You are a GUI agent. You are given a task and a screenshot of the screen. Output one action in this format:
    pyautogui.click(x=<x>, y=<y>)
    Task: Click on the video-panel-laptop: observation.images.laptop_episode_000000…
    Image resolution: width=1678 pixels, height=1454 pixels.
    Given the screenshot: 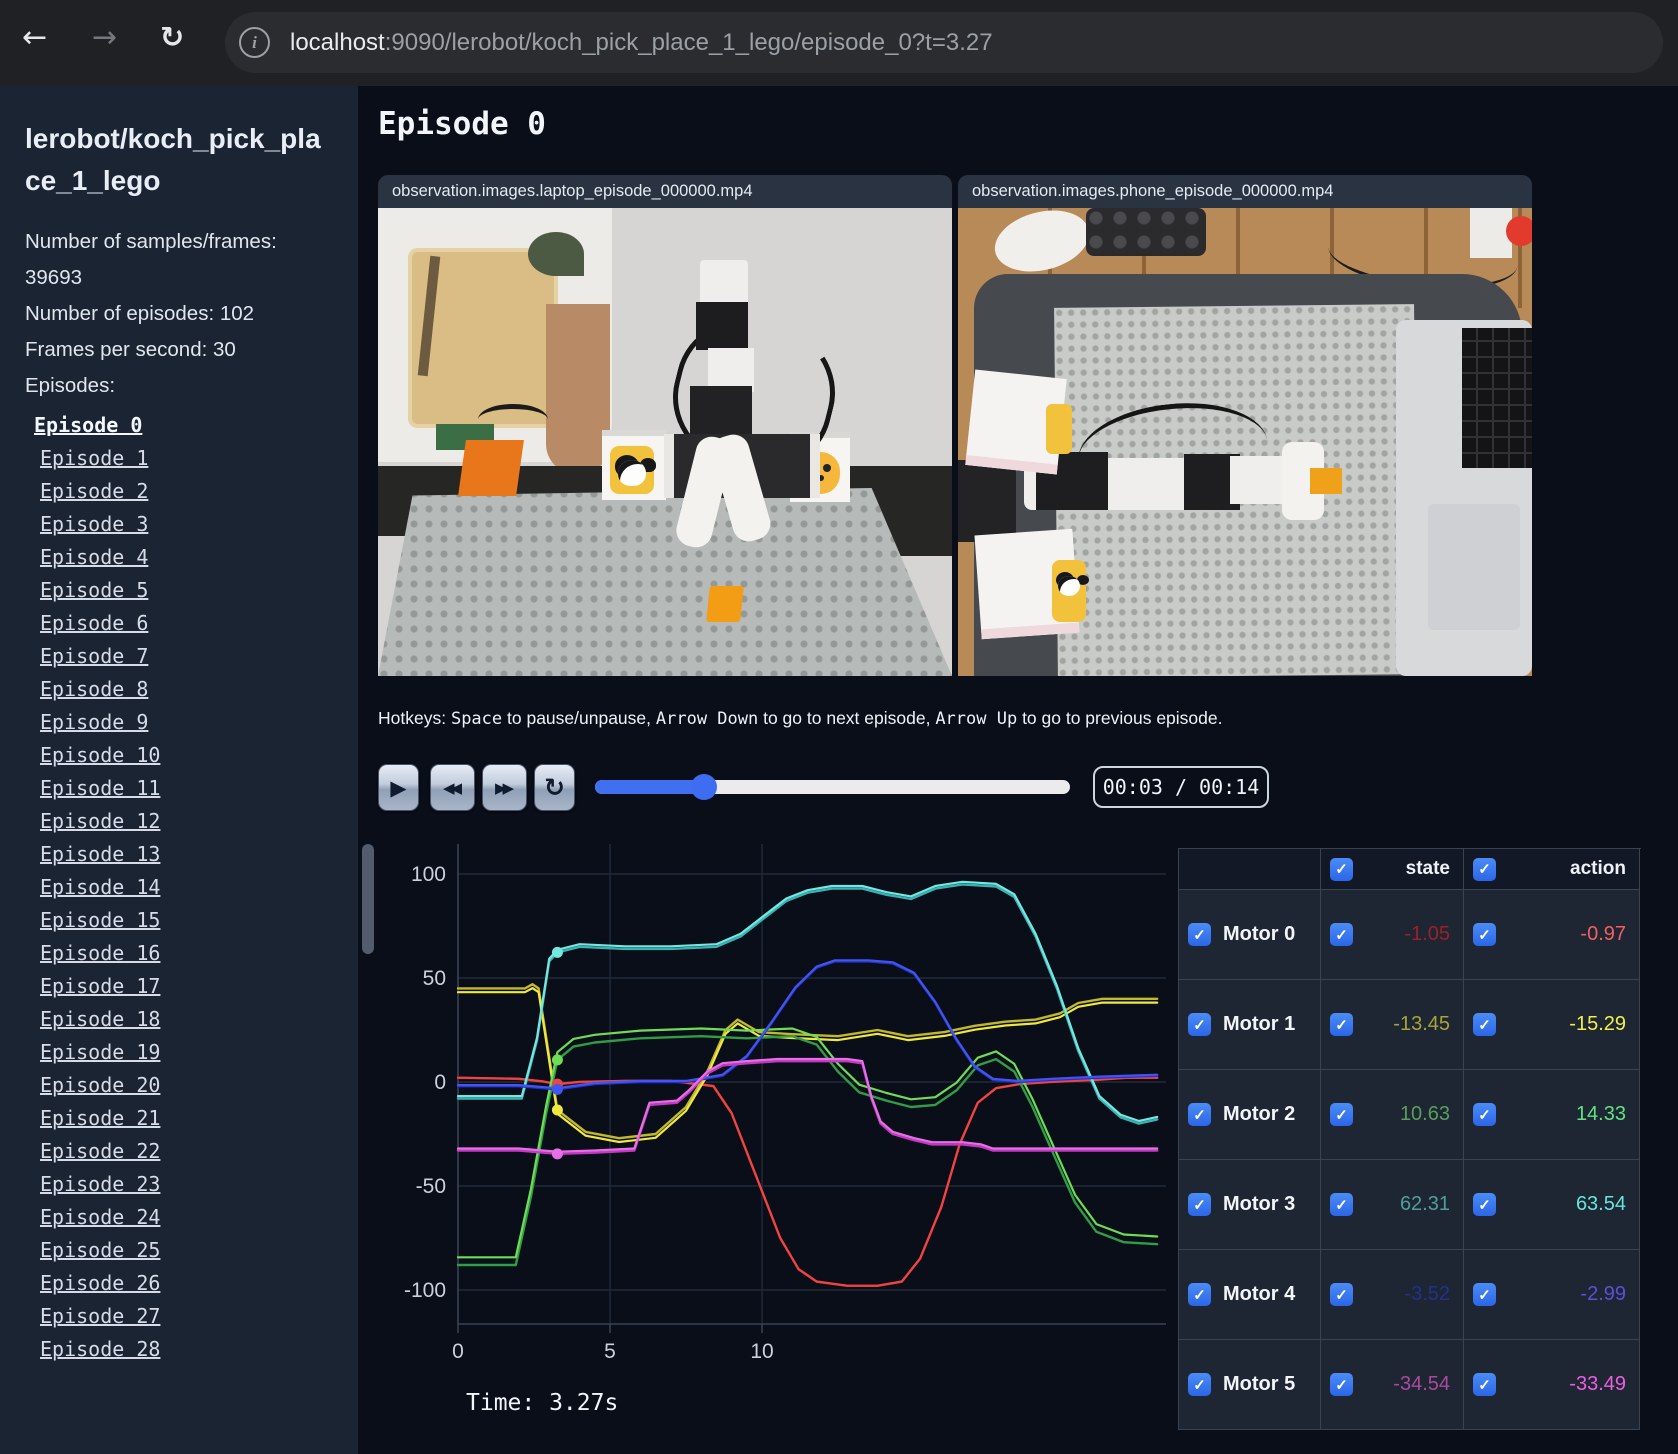 What is the action you would take?
    pyautogui.click(x=665, y=471)
    